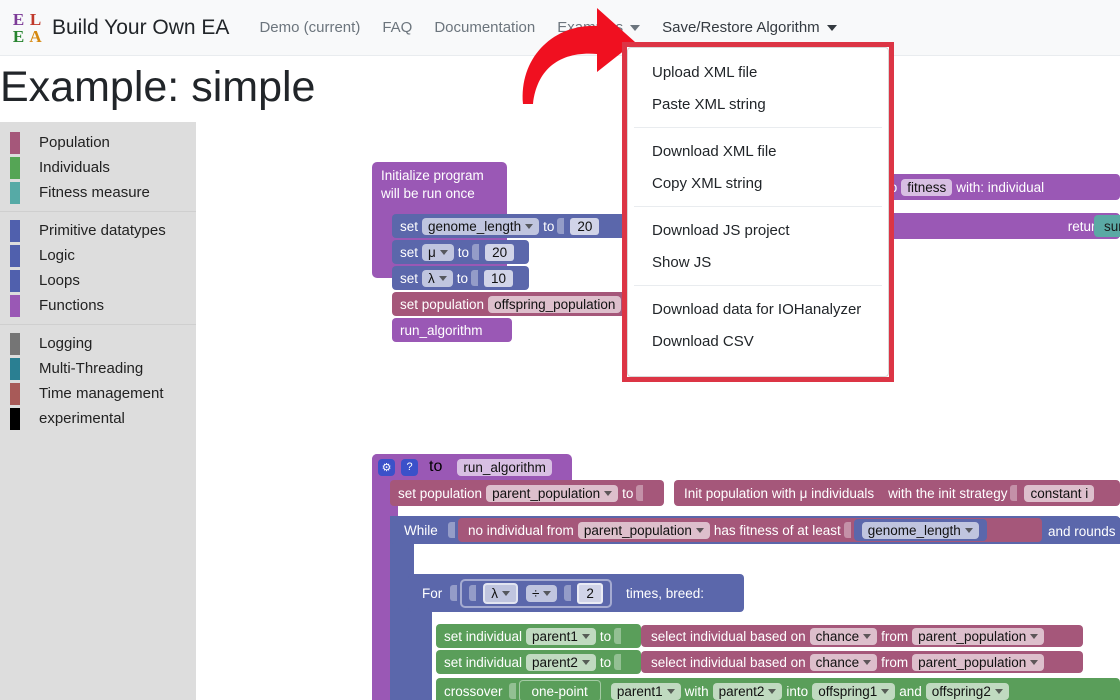  What do you see at coordinates (409, 226) in the screenshot?
I see `set-keyword: set` at bounding box center [409, 226].